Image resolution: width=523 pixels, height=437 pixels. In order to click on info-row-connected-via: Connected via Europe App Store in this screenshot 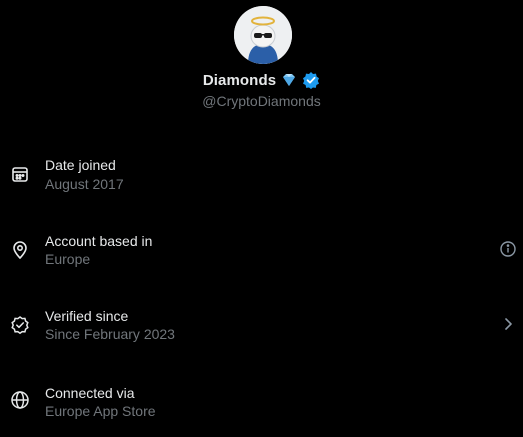, I will do `click(261, 407)`.